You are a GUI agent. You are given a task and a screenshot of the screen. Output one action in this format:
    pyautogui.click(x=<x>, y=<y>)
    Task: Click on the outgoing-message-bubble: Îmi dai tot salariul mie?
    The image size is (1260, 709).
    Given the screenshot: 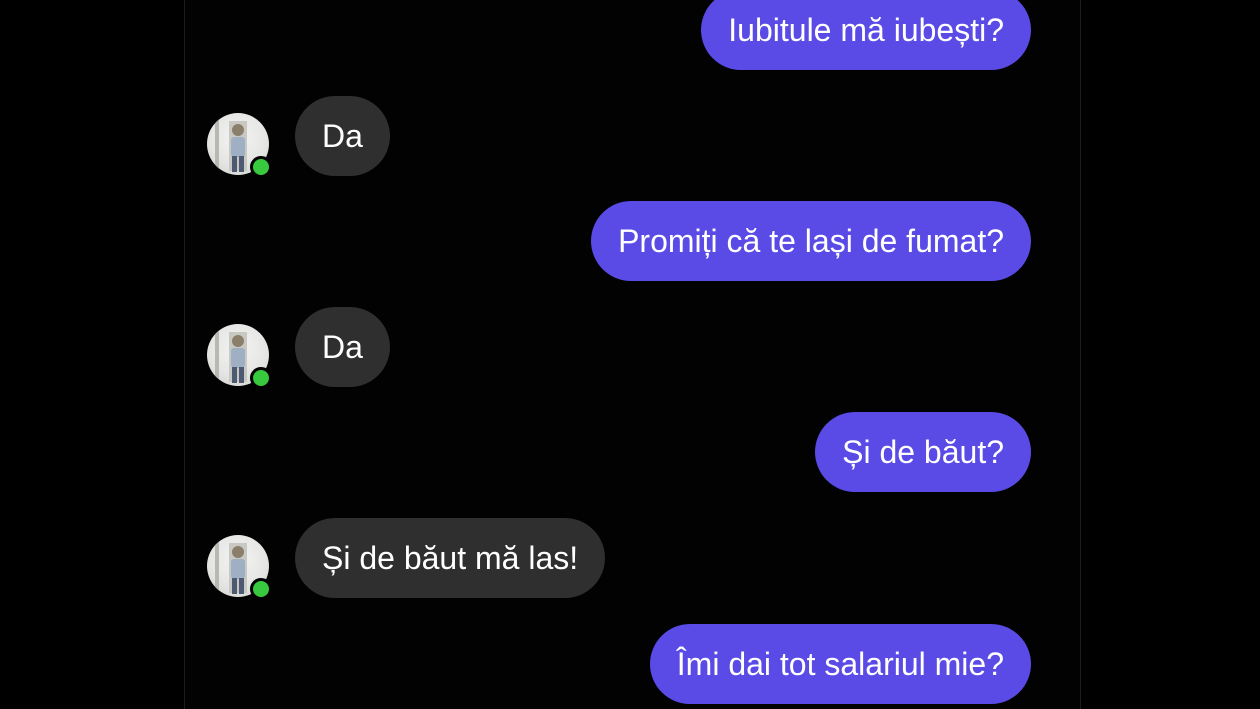 What is the action you would take?
    pyautogui.click(x=840, y=664)
    